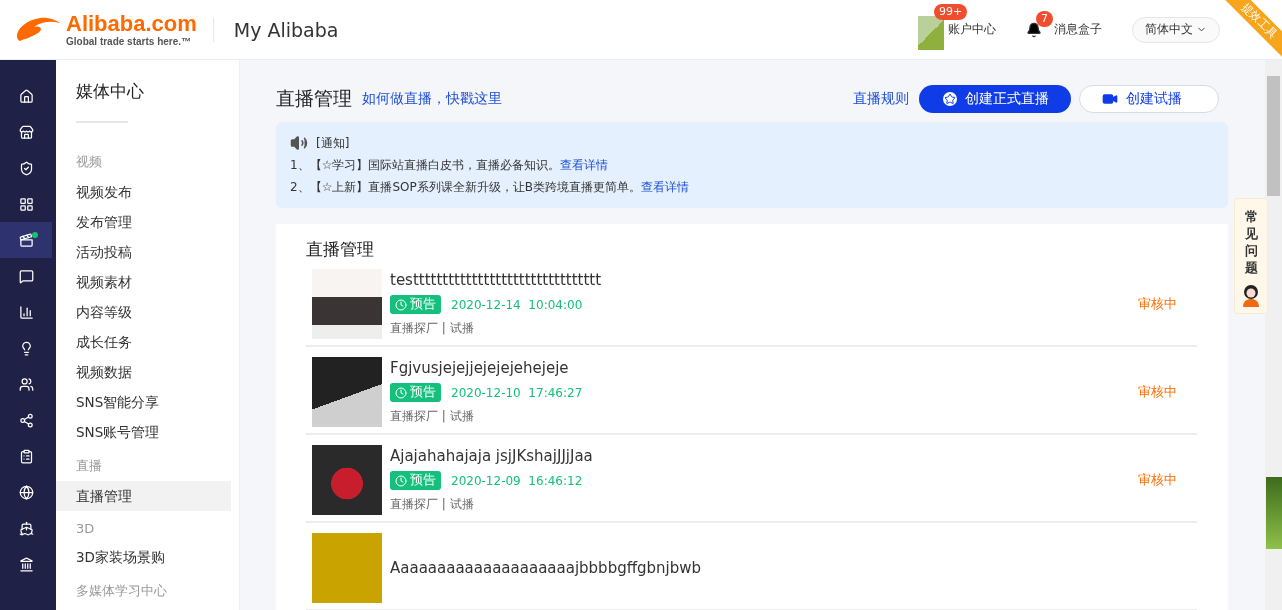  I want to click on home-icon, so click(26, 96).